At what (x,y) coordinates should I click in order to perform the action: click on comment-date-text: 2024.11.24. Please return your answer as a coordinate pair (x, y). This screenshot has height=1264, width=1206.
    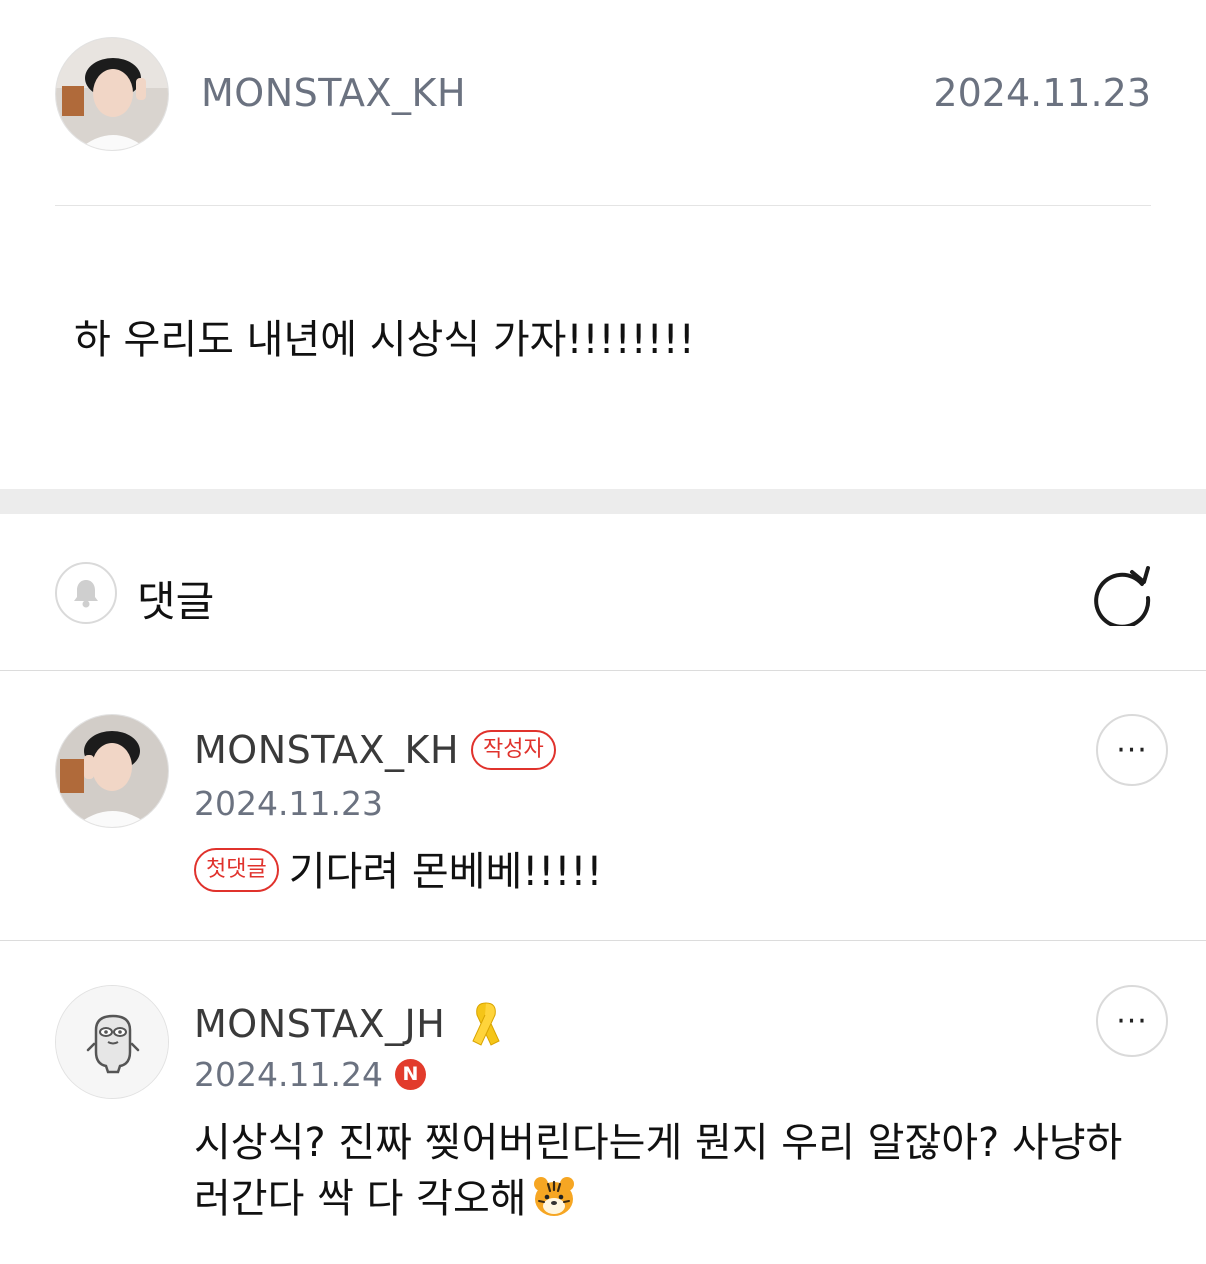
    Looking at the image, I should click on (288, 1074).